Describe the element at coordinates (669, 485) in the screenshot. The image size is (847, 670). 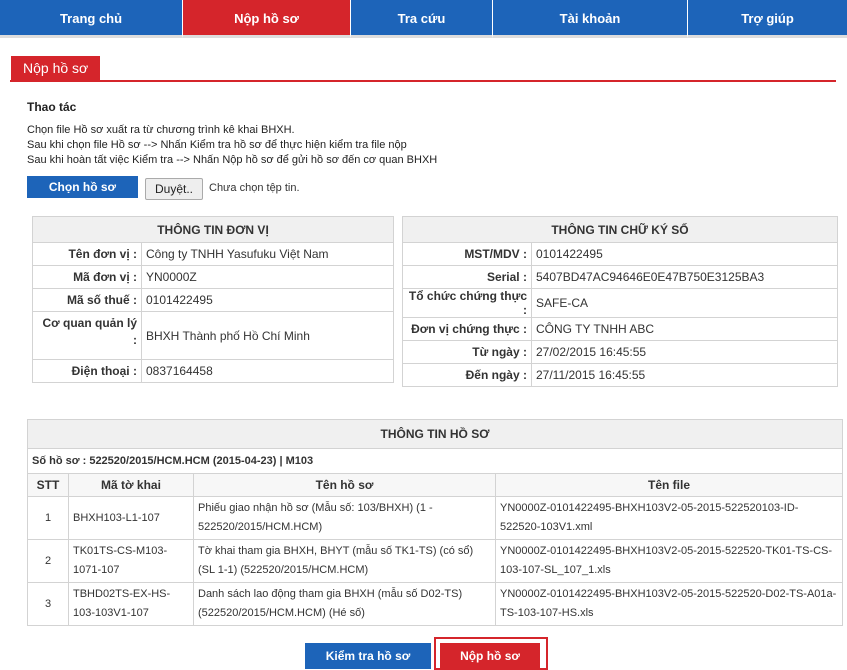
I see `column-header-file: Tên file` at that location.